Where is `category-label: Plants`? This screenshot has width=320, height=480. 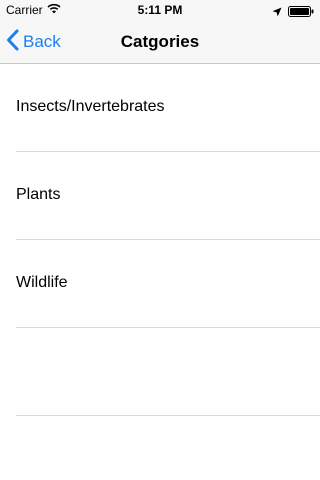
category-label: Plants is located at coordinates (38, 194).